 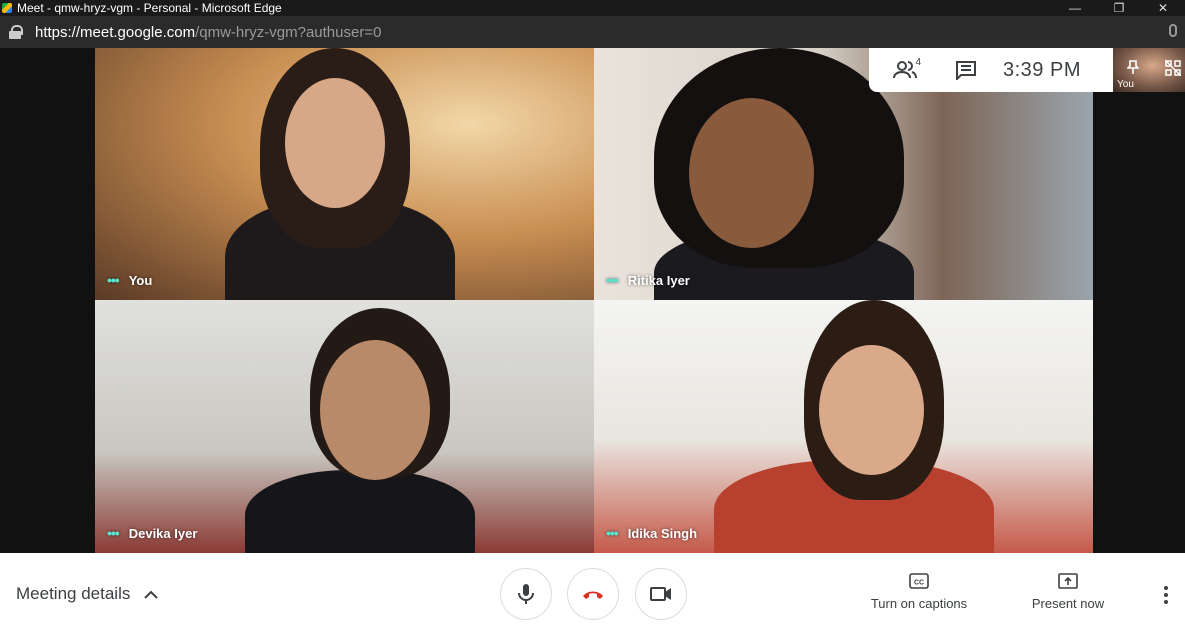 I want to click on present-label: Present now, so click(x=1068, y=603).